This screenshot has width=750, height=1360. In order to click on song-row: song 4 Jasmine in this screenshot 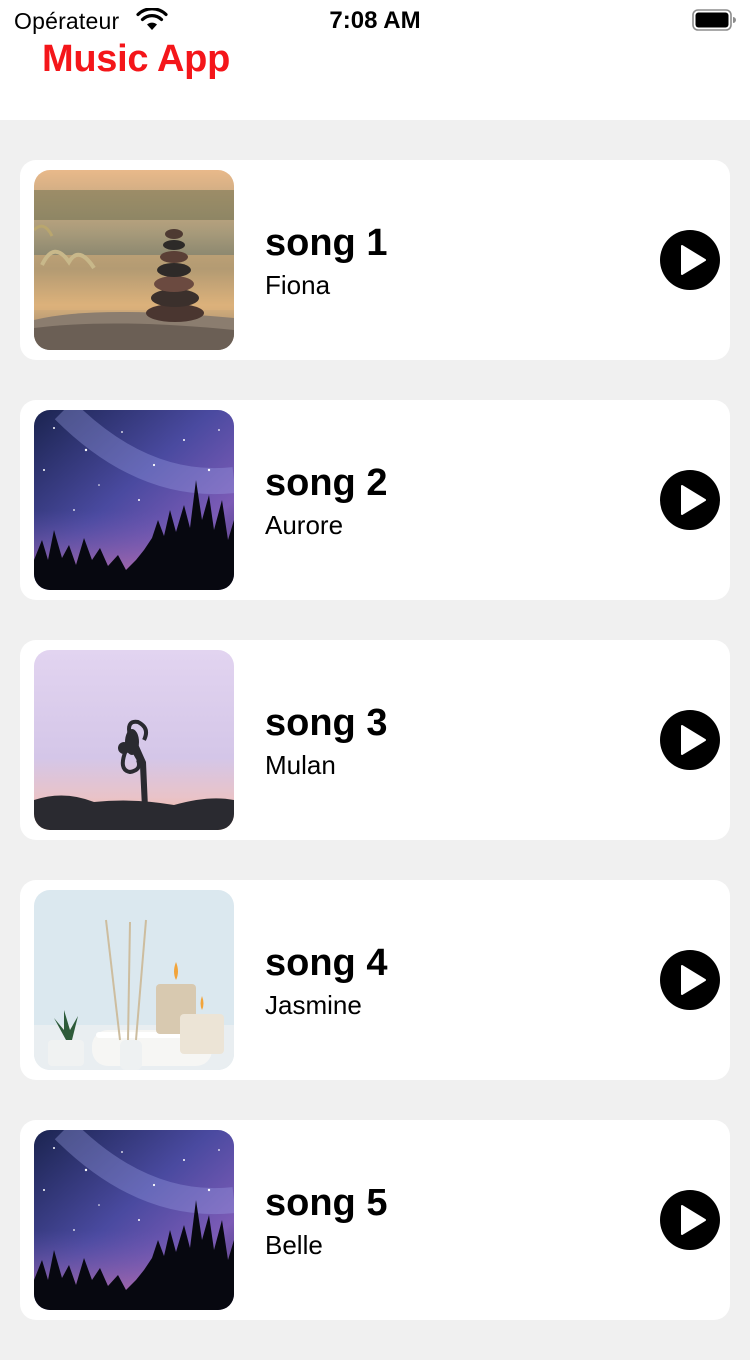, I will do `click(375, 980)`.